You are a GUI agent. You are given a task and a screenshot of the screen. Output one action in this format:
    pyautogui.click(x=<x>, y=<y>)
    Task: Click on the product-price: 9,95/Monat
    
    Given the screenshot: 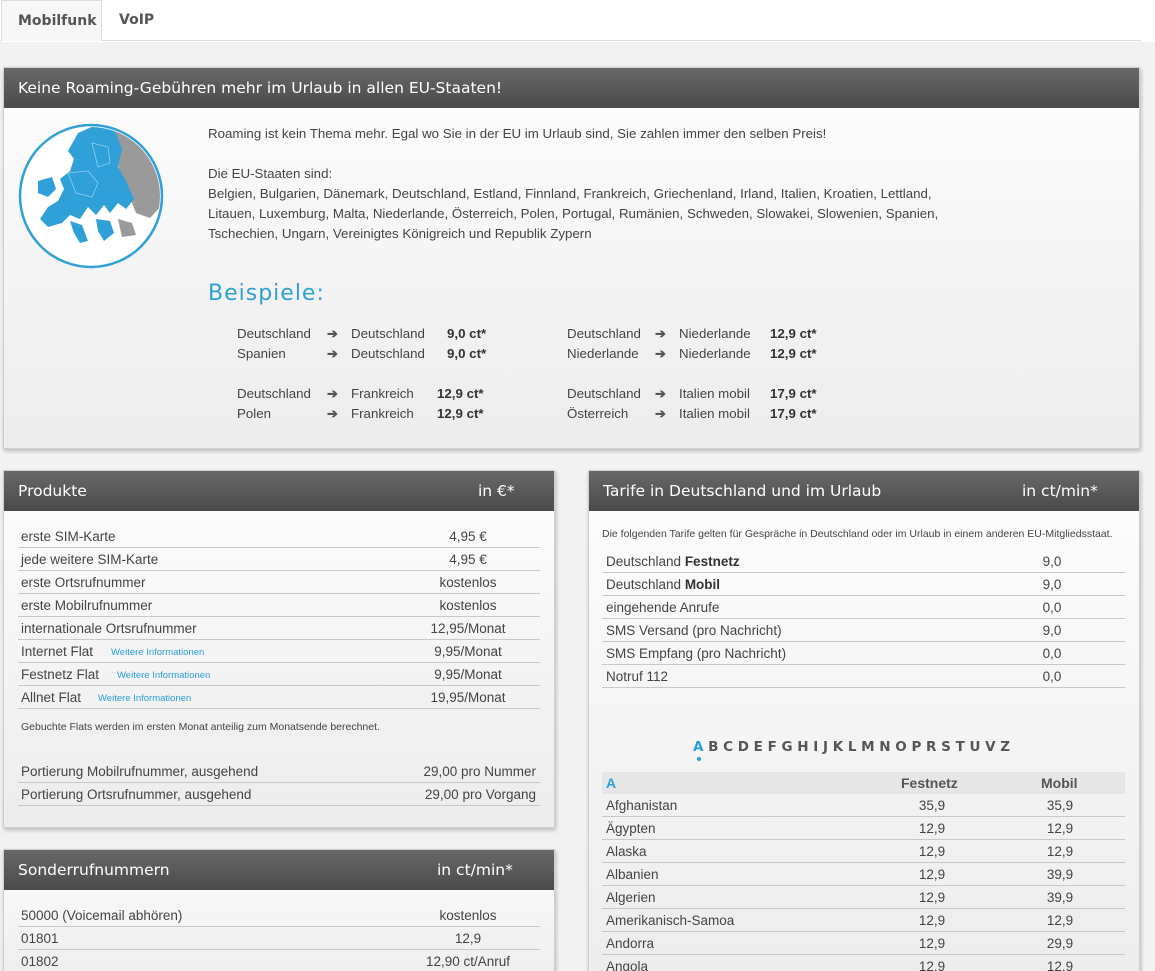 What is the action you would take?
    pyautogui.click(x=468, y=674)
    